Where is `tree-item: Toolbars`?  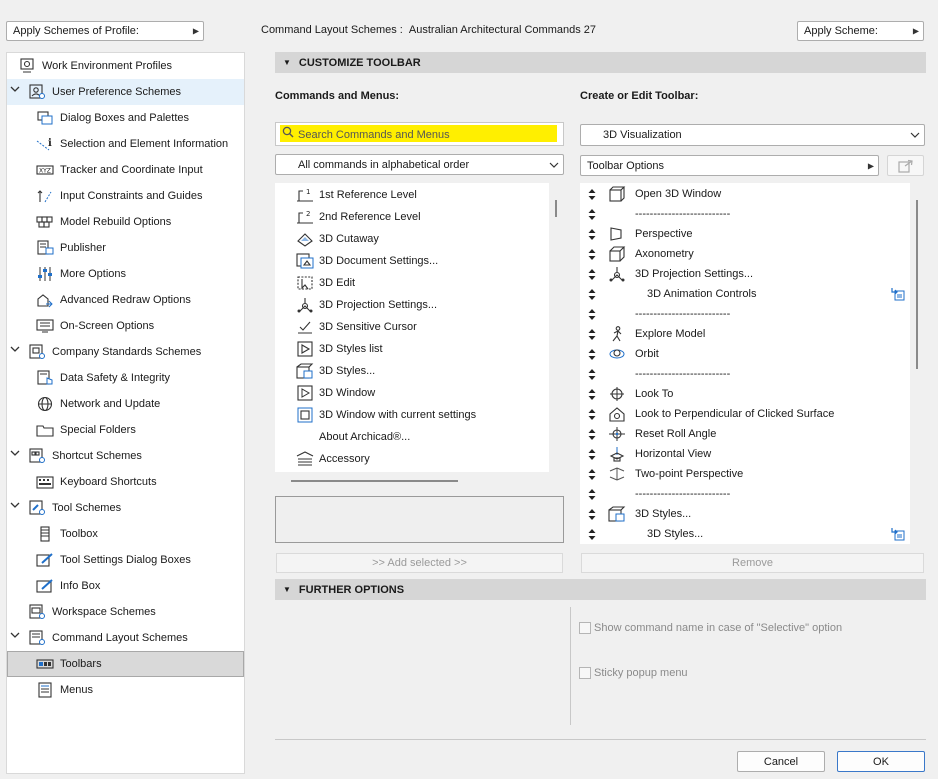
tree-item: Toolbars is located at coordinates (68, 664).